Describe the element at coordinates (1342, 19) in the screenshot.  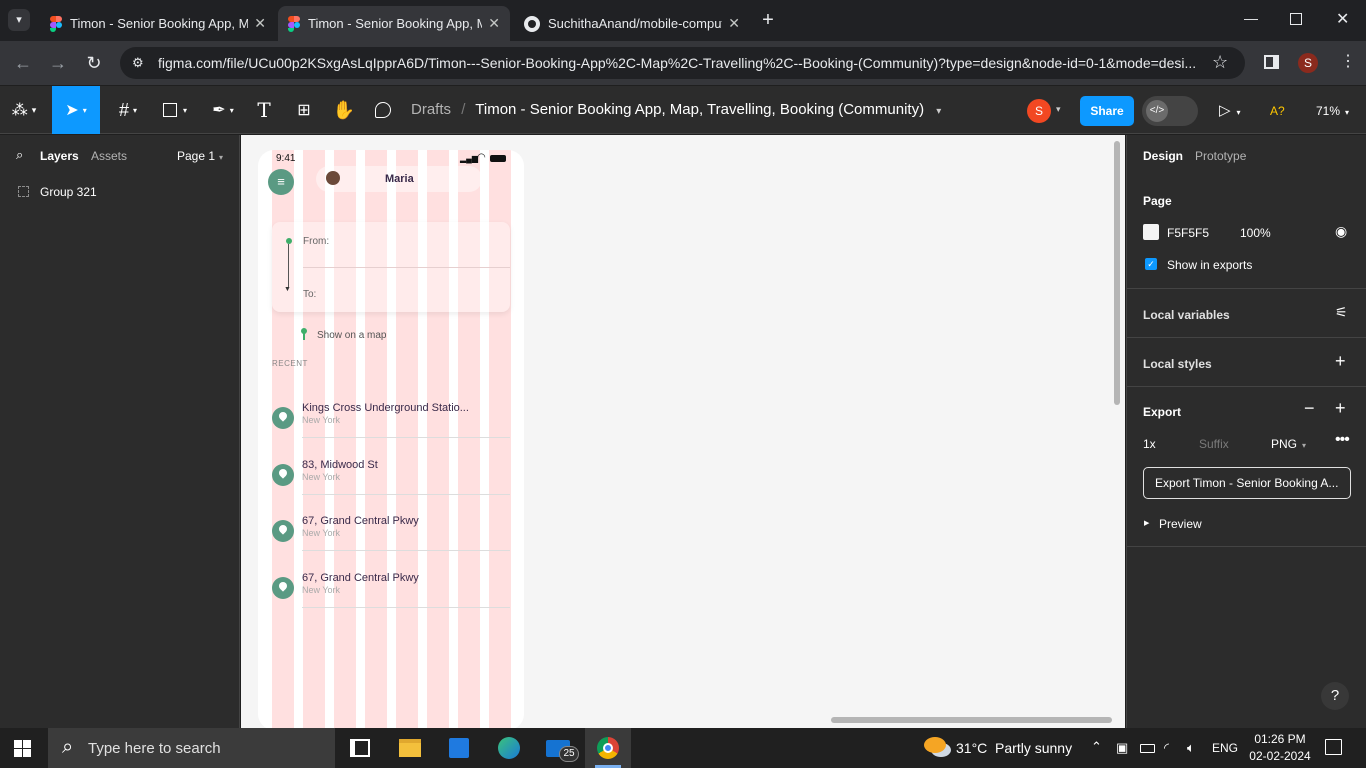
I see `close-window-button: ✕` at that location.